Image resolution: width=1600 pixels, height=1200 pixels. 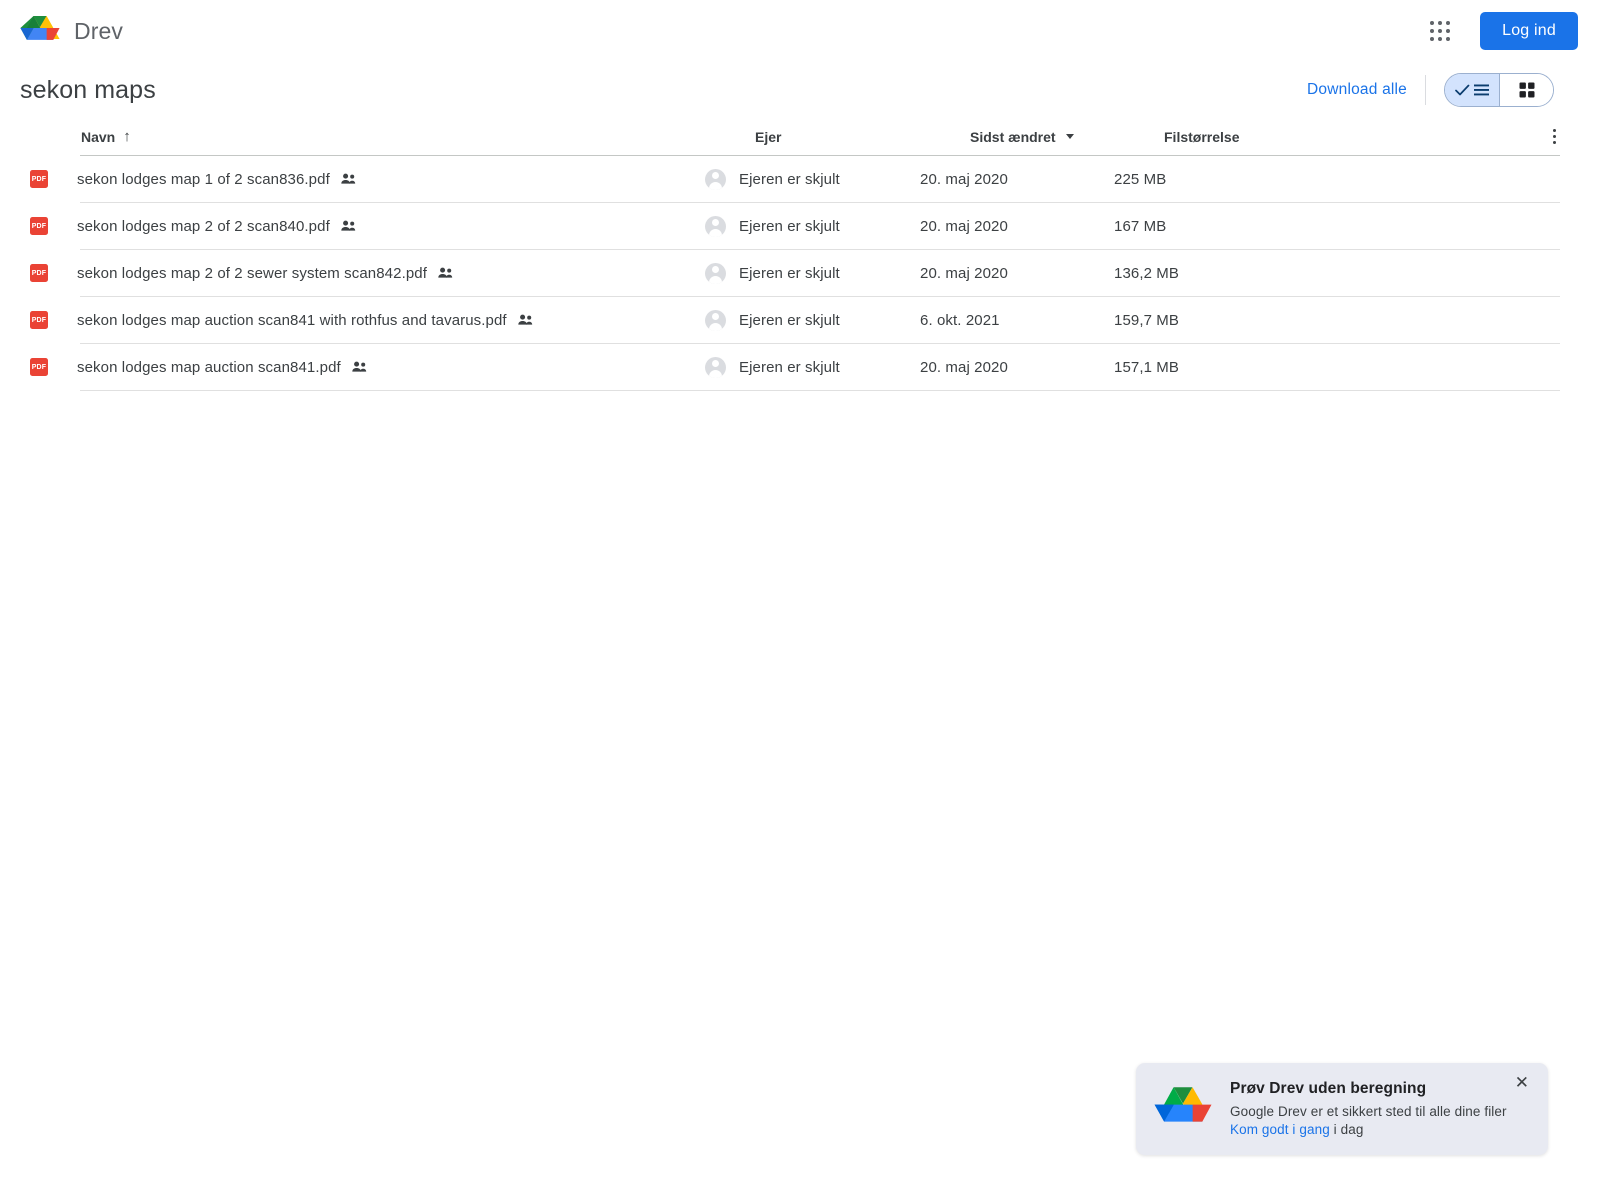 What do you see at coordinates (1430, 90) in the screenshot?
I see `folder-actions: Download alle` at bounding box center [1430, 90].